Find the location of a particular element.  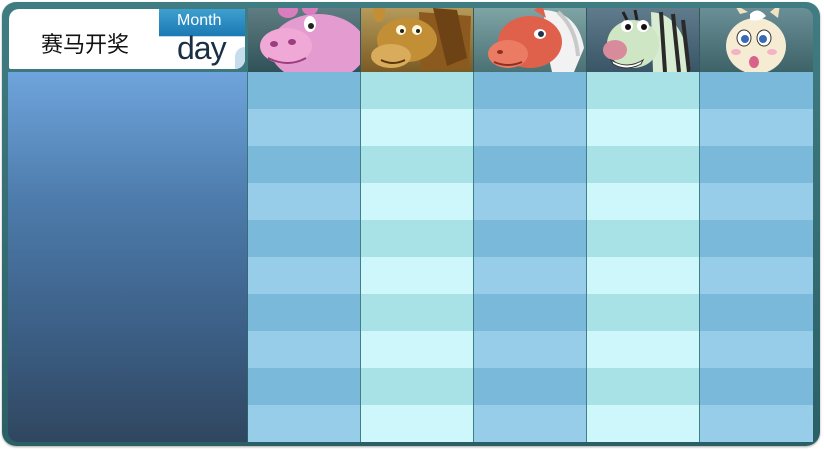

racer-avatar-row is located at coordinates (531, 40).